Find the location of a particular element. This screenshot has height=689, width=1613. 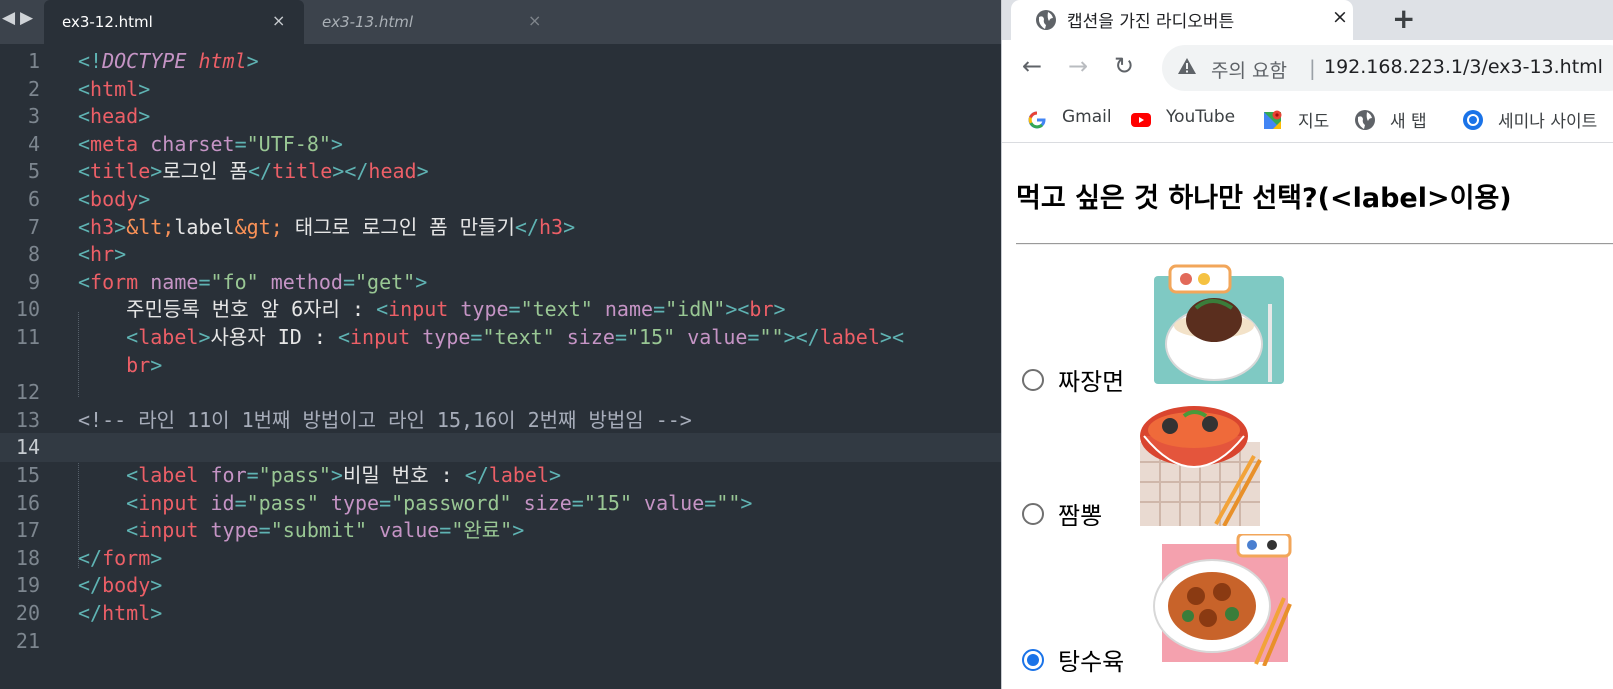

chrome-icon is located at coordinates (1473, 120).